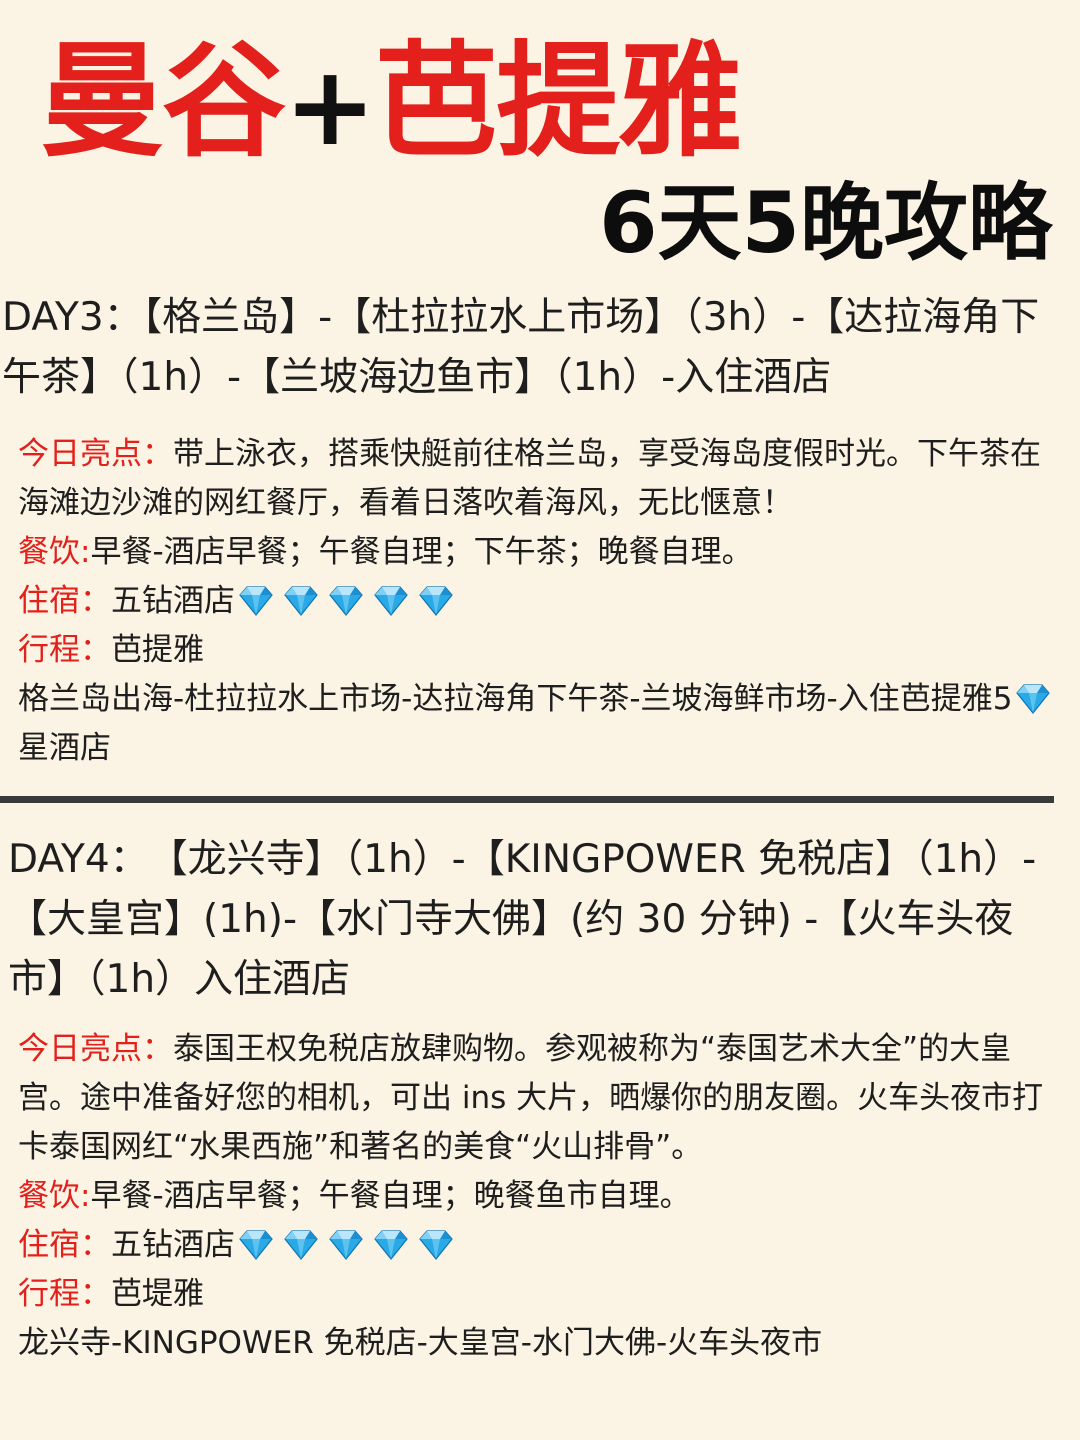 This screenshot has width=1080, height=1440. Describe the element at coordinates (543, 1294) in the screenshot. I see `day4-itinerary: 行程：芭堤雅` at that location.